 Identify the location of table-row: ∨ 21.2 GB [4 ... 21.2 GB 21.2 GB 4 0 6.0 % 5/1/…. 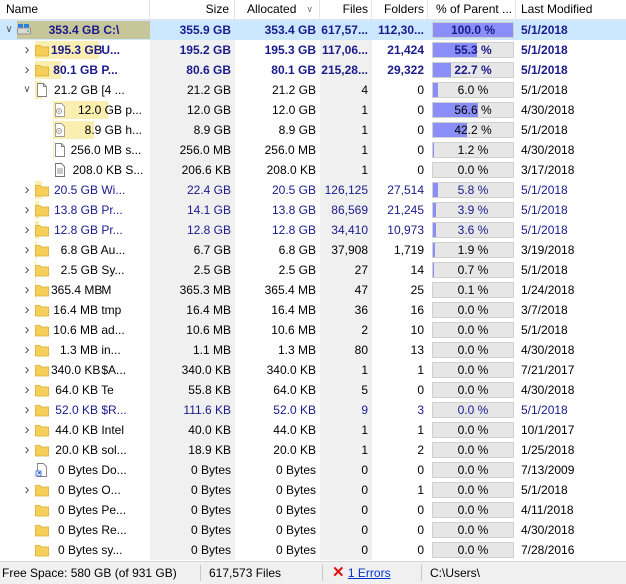
(313, 90).